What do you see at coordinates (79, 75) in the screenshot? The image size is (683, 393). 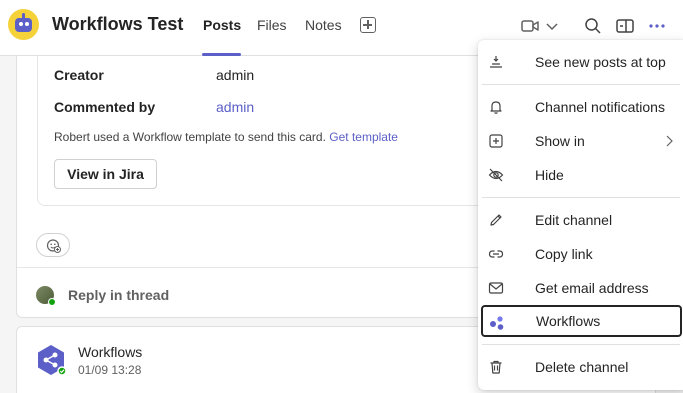 I see `fact-label-creator: Creator` at bounding box center [79, 75].